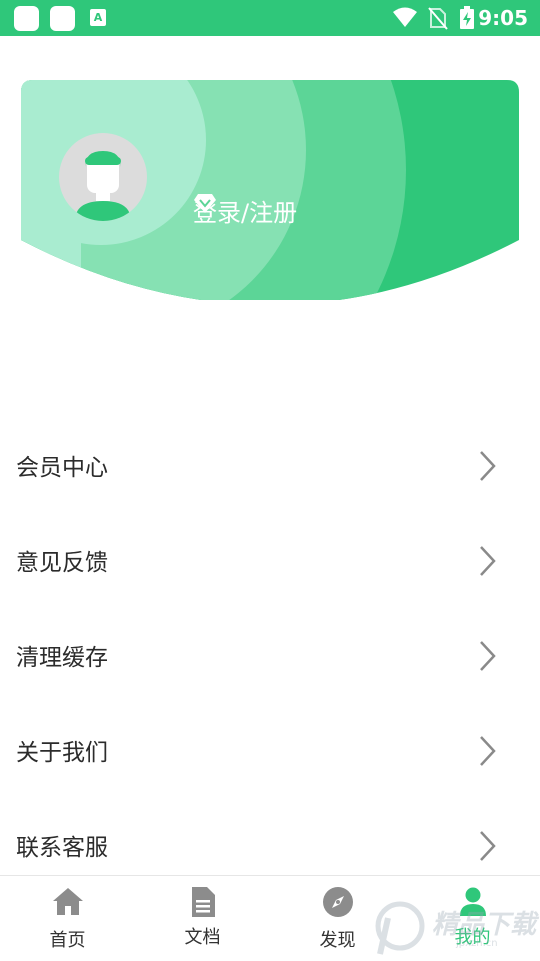  I want to click on menu-item-label: 意见反馈, so click(62, 563).